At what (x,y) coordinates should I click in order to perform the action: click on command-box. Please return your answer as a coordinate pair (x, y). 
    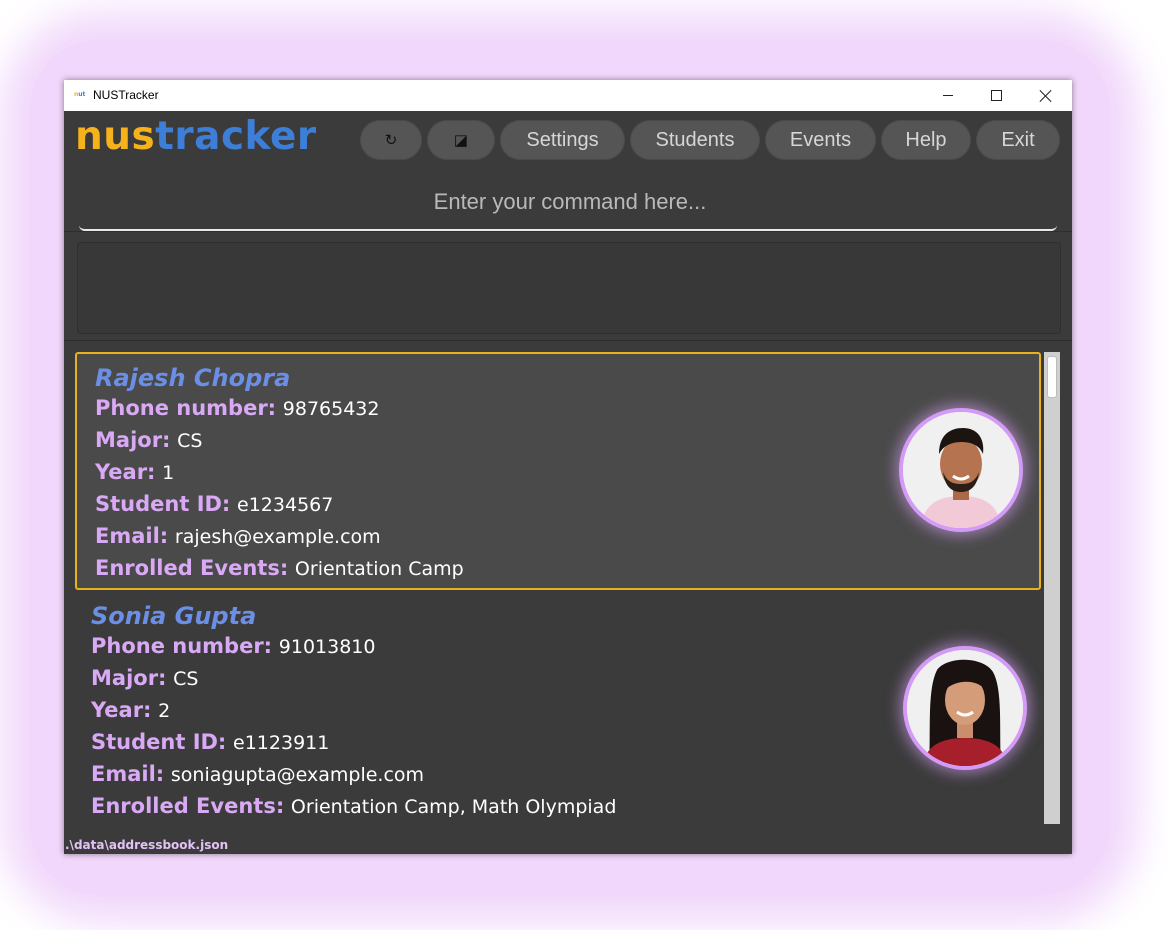
    Looking at the image, I should click on (570, 201).